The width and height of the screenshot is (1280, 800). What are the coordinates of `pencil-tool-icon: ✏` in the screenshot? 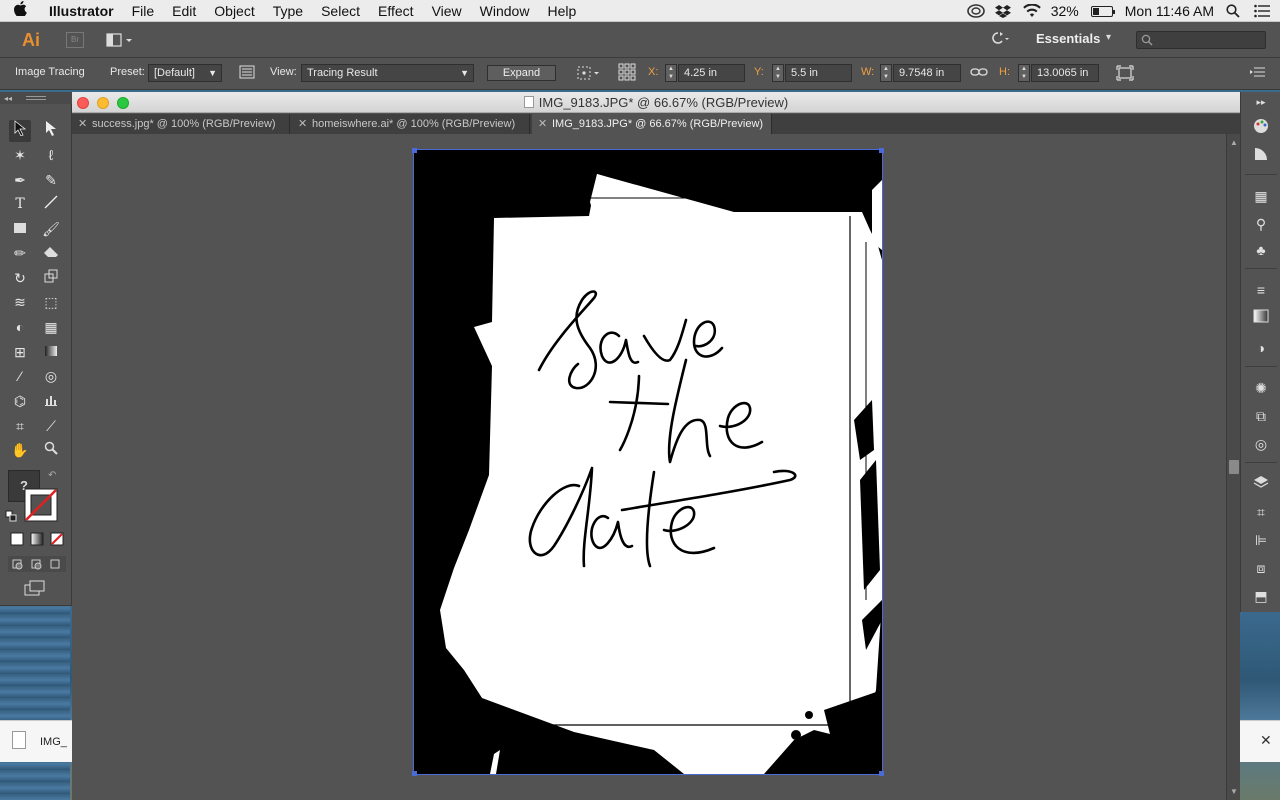 It's located at (20, 253).